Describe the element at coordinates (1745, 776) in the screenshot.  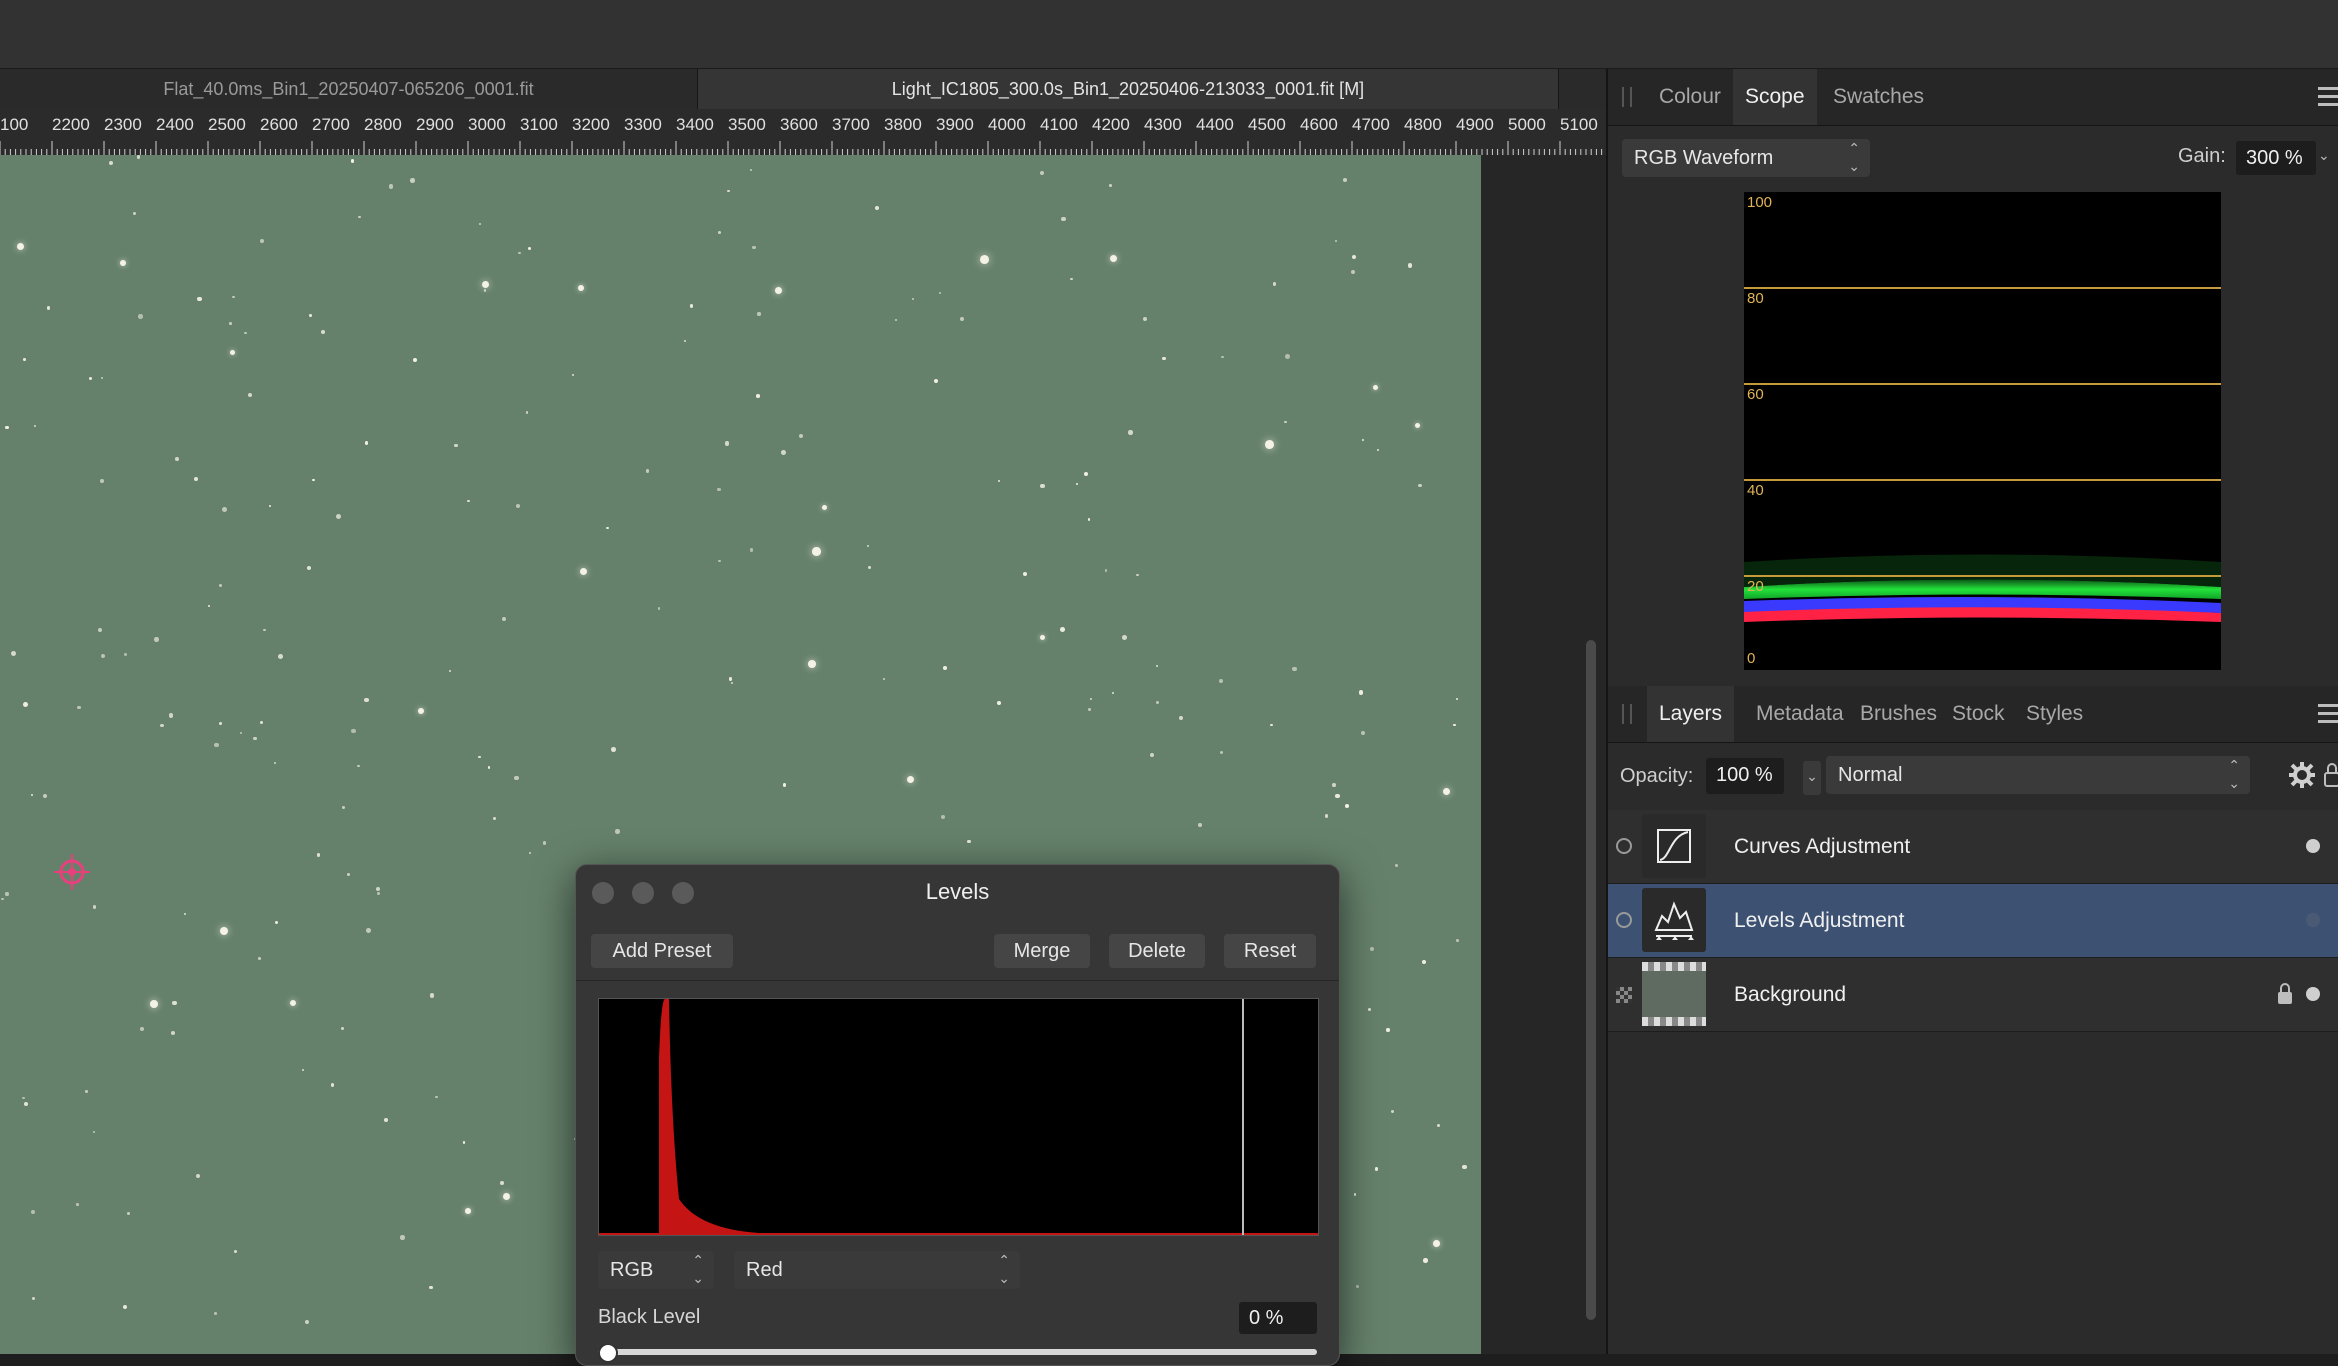
I see `opacity-input: 100 %` at that location.